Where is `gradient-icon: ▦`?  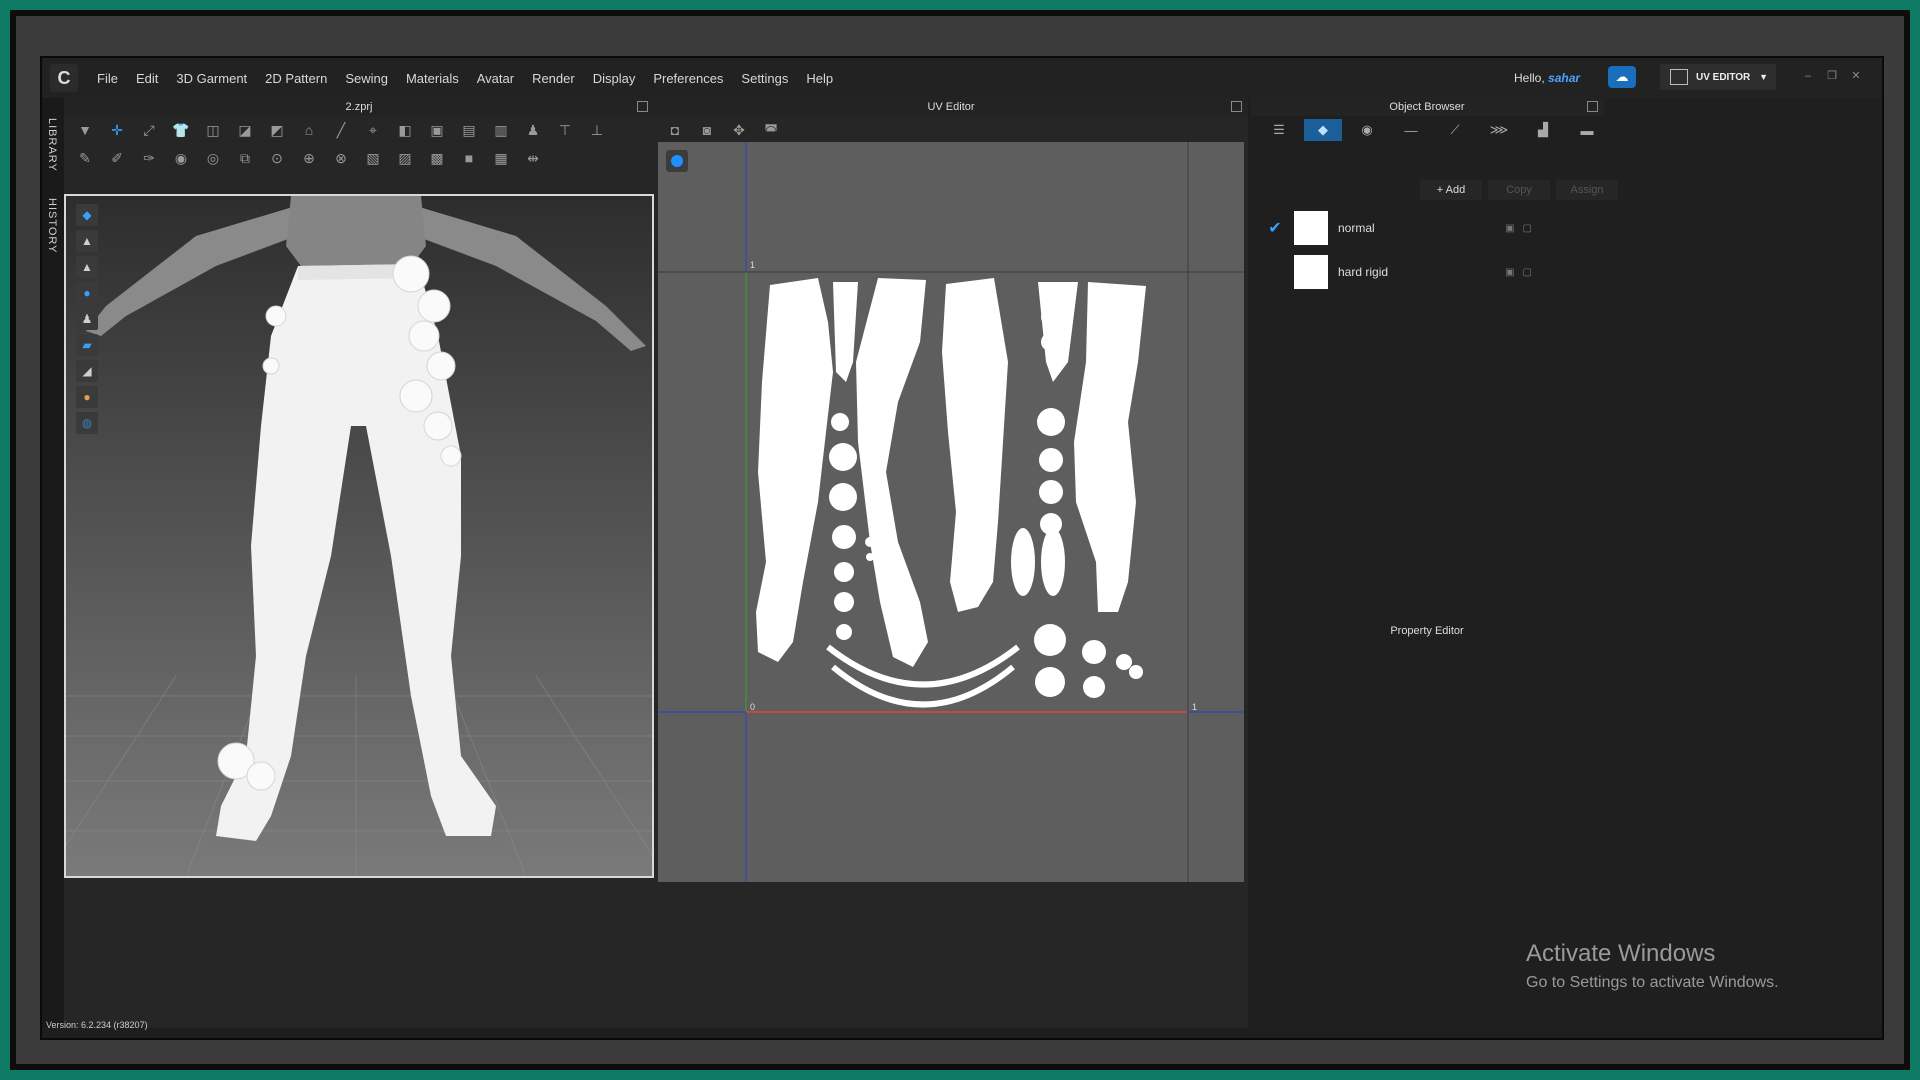
gradient-icon: ▦ is located at coordinates (501, 158).